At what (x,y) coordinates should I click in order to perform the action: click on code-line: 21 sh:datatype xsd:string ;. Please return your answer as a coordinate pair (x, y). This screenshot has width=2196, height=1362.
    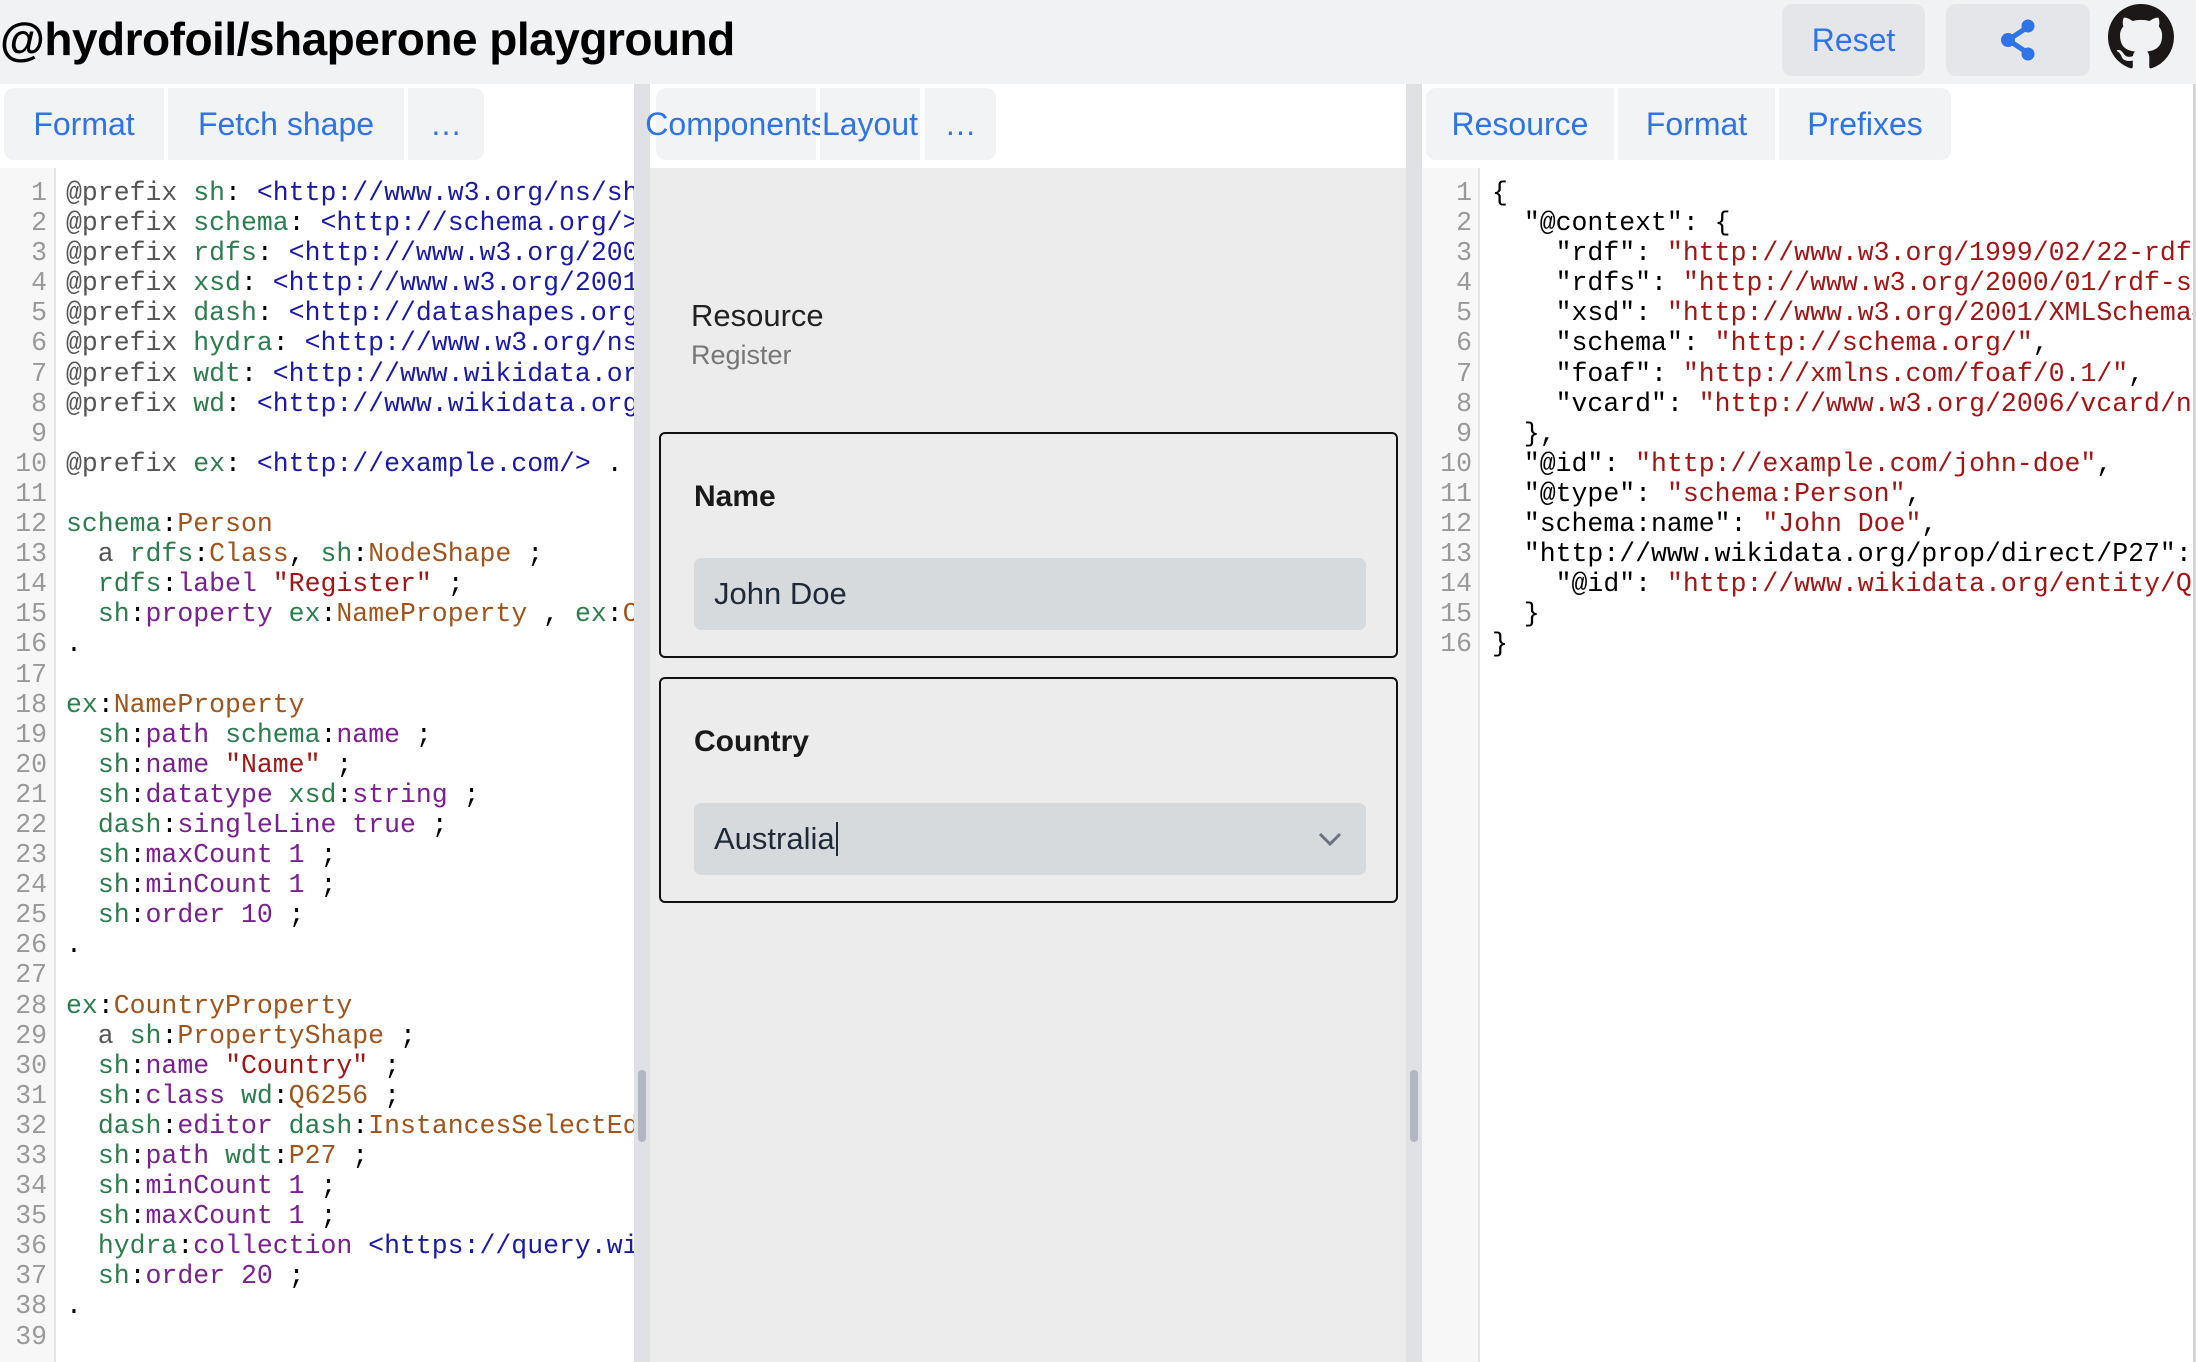
    Looking at the image, I should click on (317, 795).